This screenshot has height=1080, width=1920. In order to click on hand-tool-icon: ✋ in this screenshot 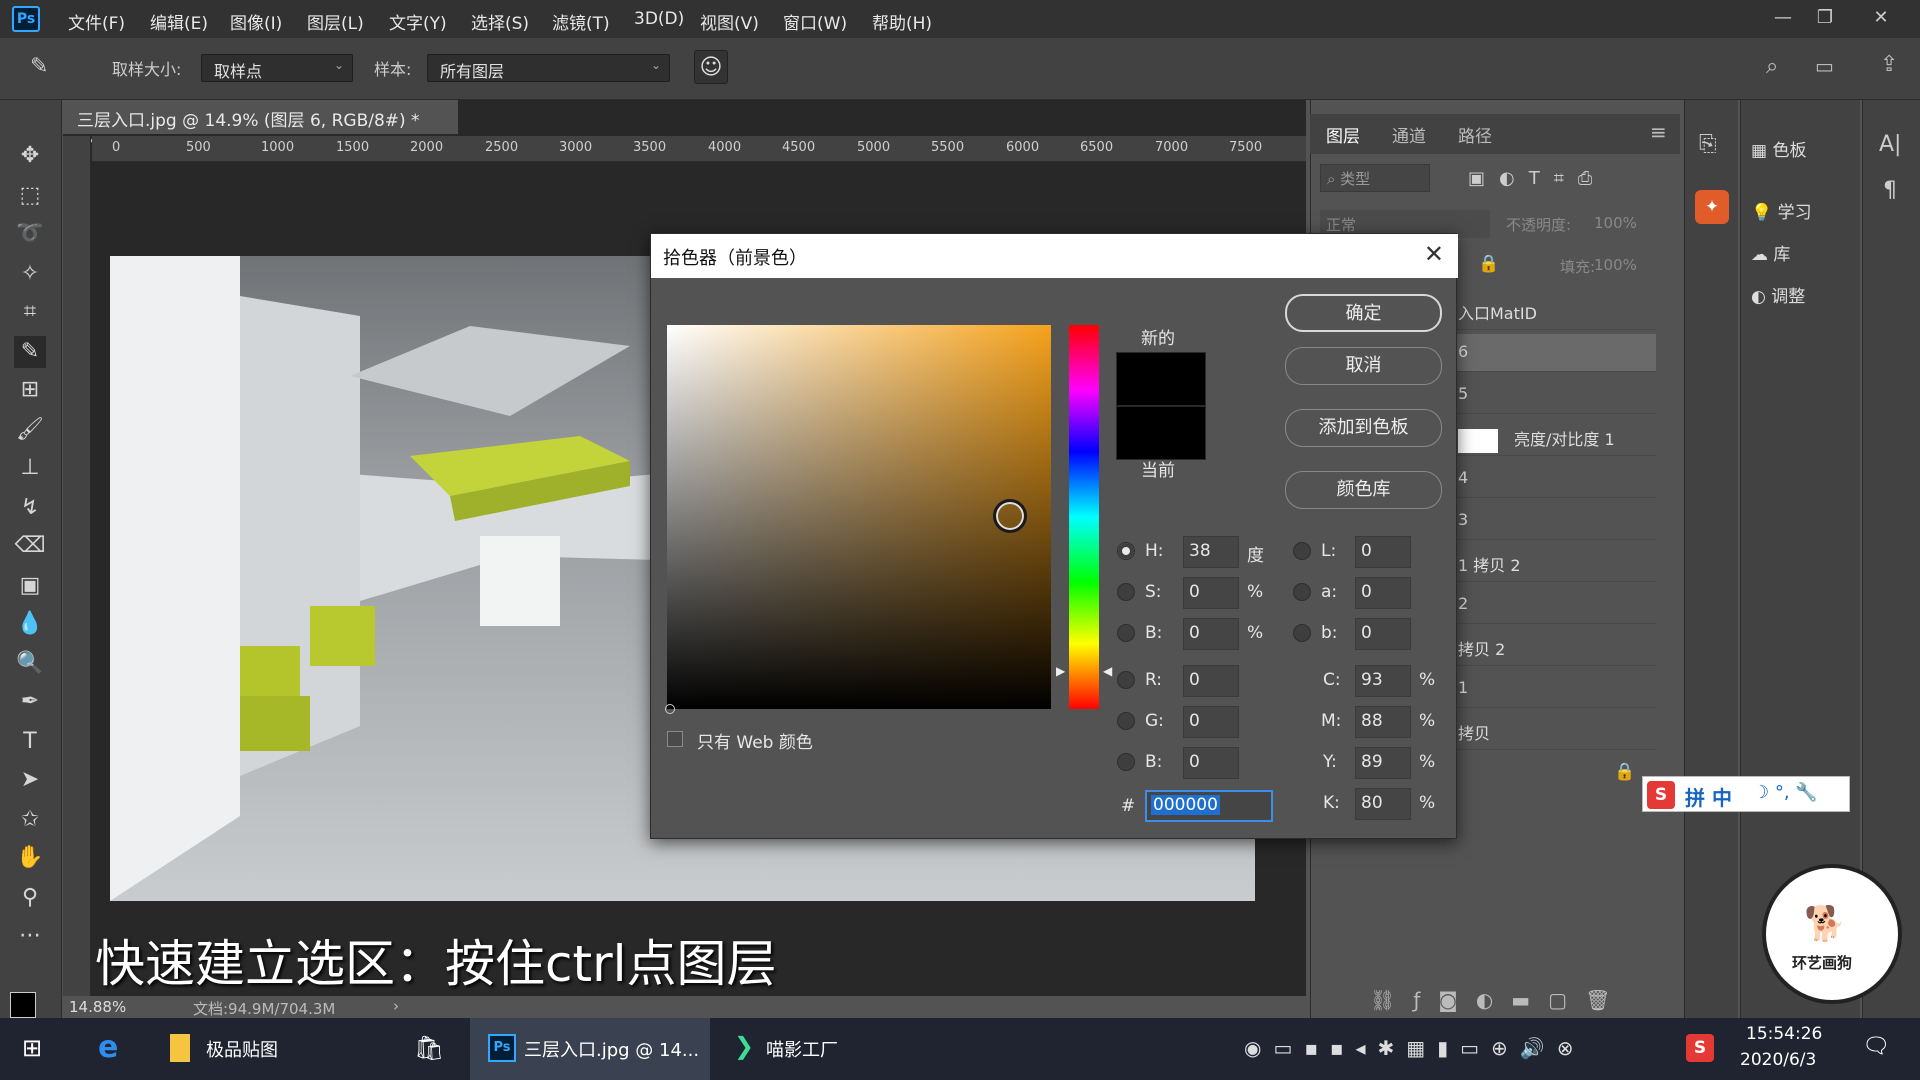, I will do `click(30, 858)`.